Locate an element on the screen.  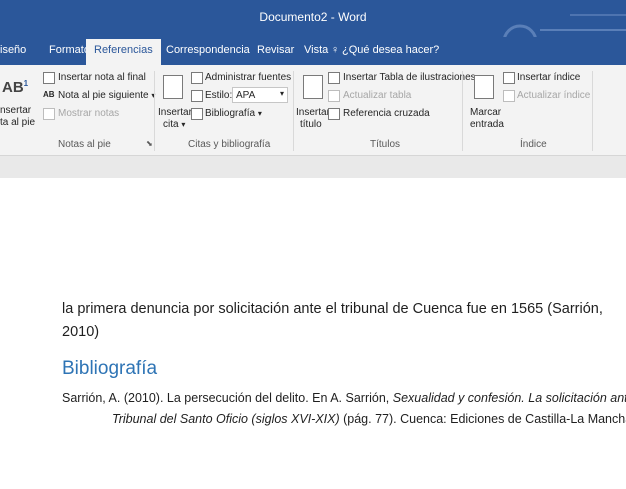
show-notes-icon is located at coordinates (49, 114).